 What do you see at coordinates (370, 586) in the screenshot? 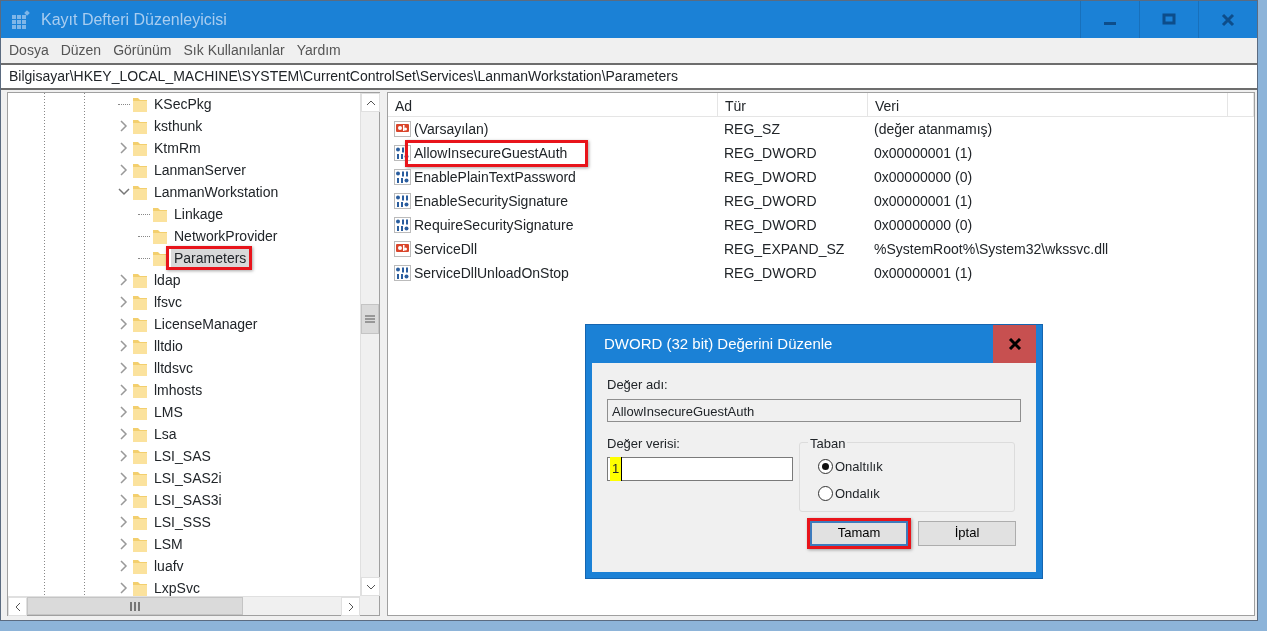
I see `scroll-down-button` at bounding box center [370, 586].